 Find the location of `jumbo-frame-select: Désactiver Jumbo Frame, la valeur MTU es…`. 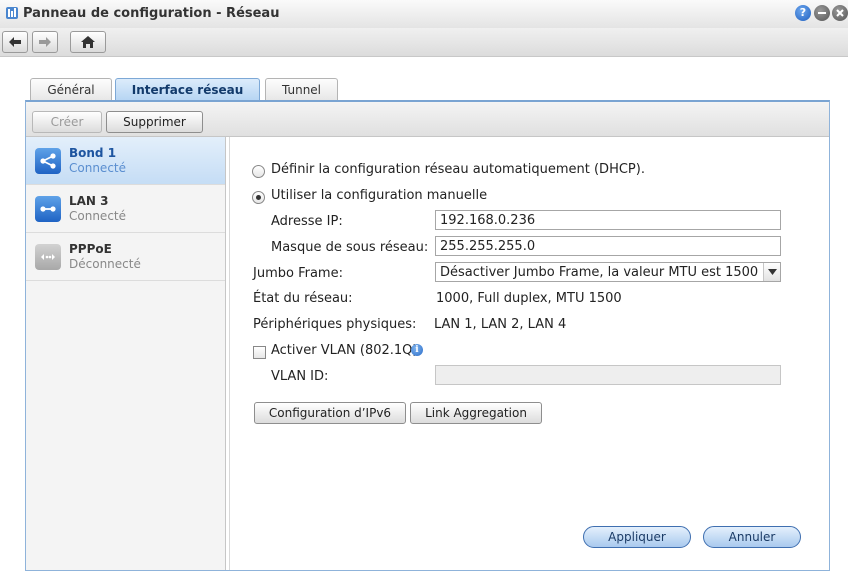

jumbo-frame-select: Désactiver Jumbo Frame, la valeur MTU es… is located at coordinates (608, 272).